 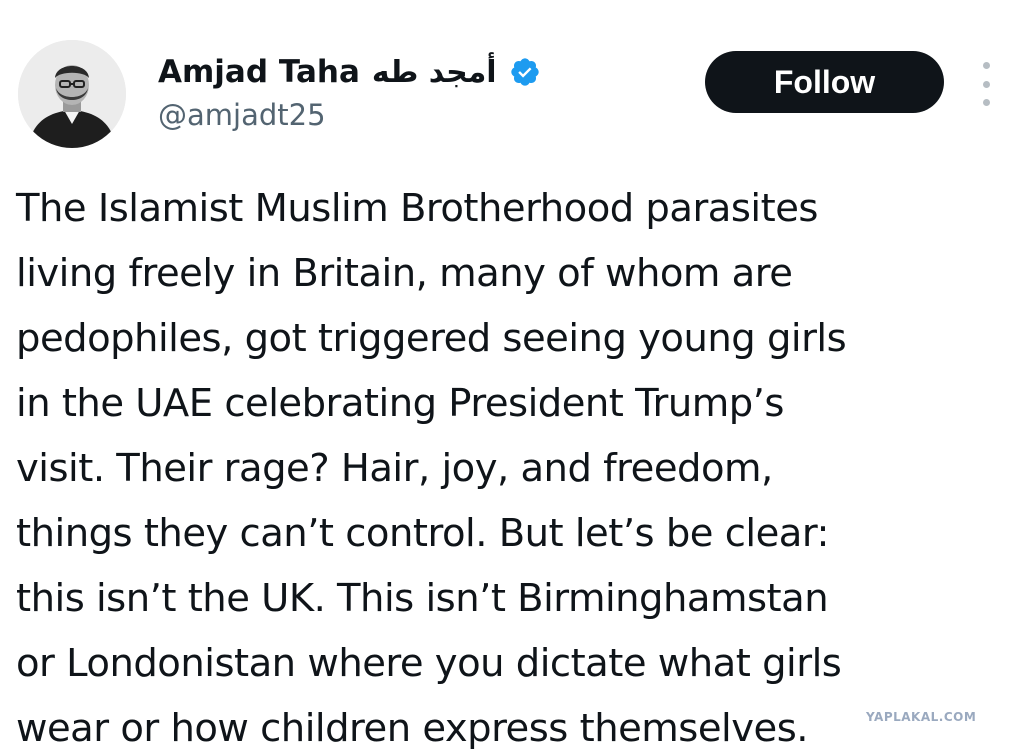 I want to click on site-watermark: YAPLAKAL.COM, so click(x=921, y=717).